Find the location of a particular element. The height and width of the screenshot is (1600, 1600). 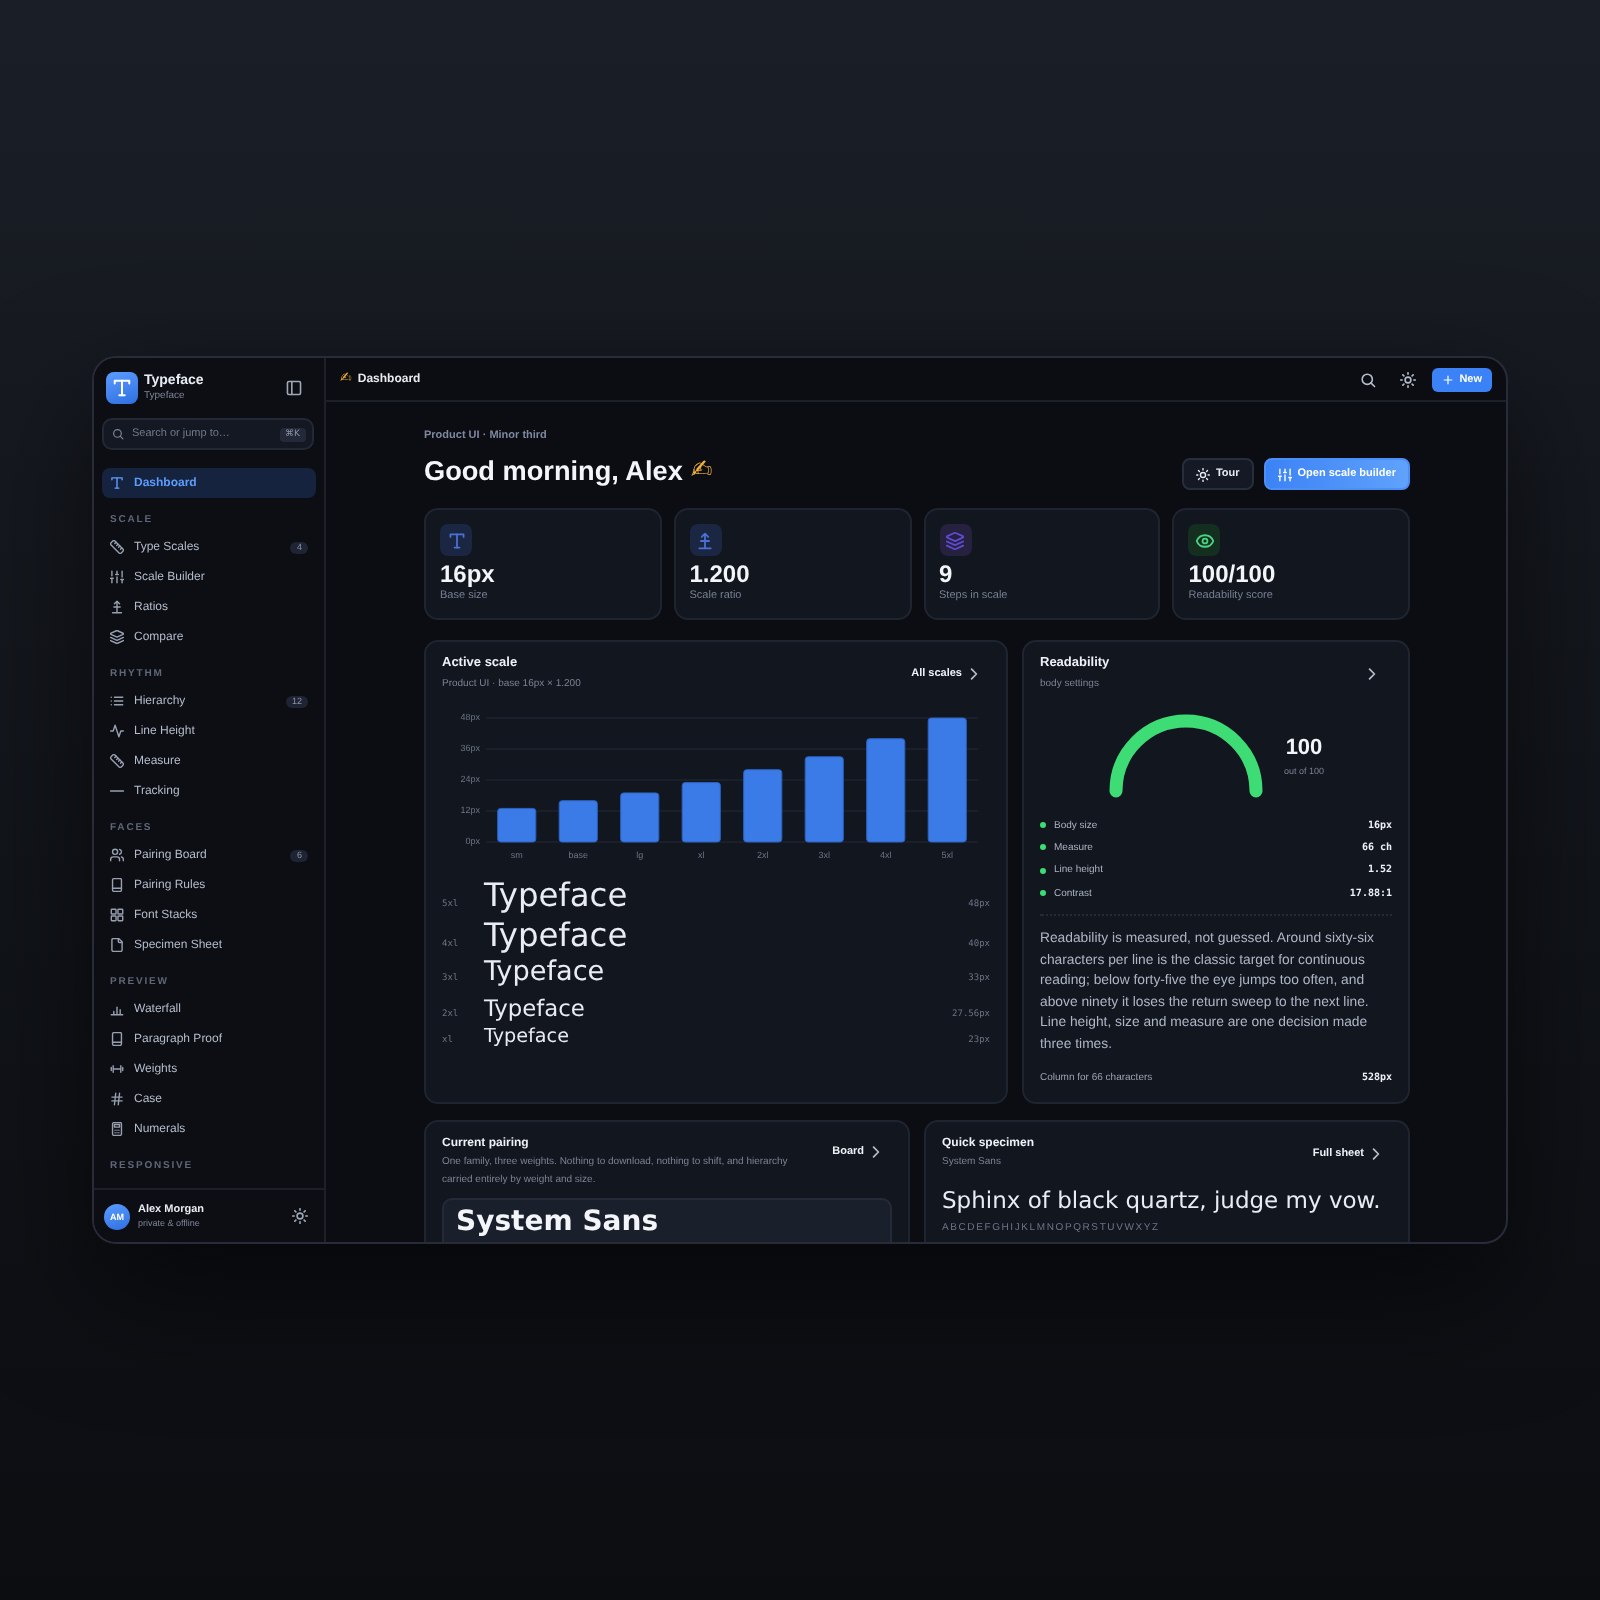

stat-value: 9 is located at coordinates (947, 574).